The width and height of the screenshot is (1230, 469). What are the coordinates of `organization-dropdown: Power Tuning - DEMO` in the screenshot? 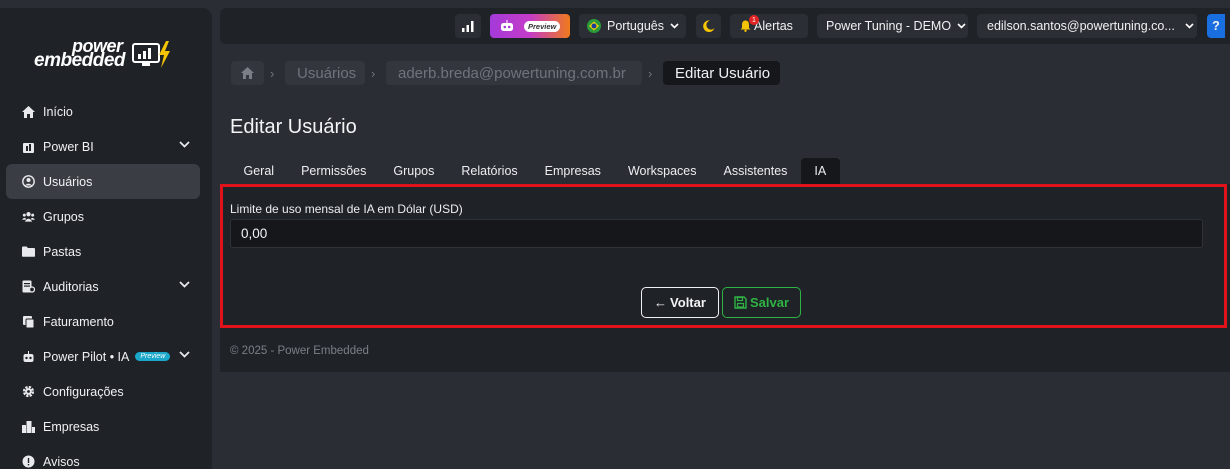 It's located at (892, 26).